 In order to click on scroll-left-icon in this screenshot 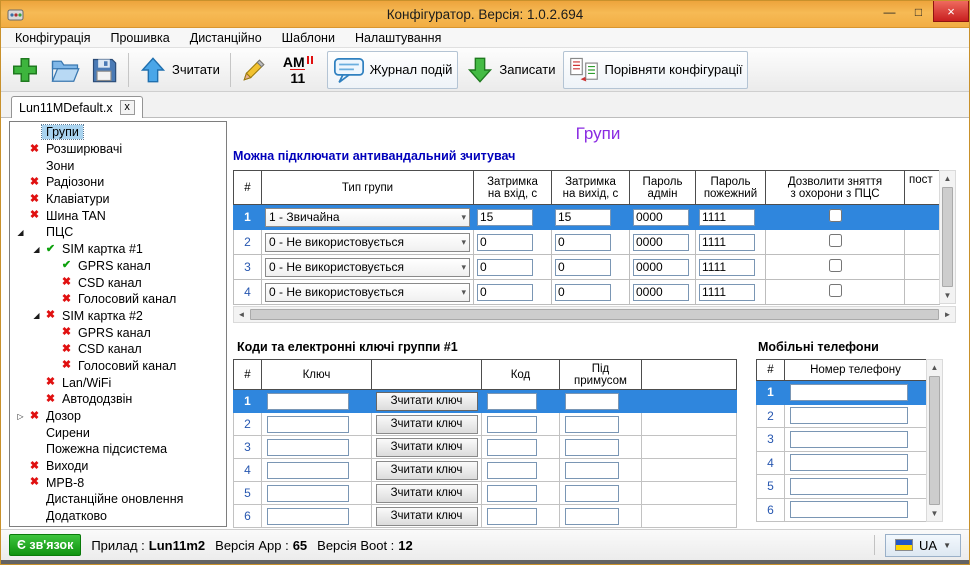, I will do `click(241, 314)`.